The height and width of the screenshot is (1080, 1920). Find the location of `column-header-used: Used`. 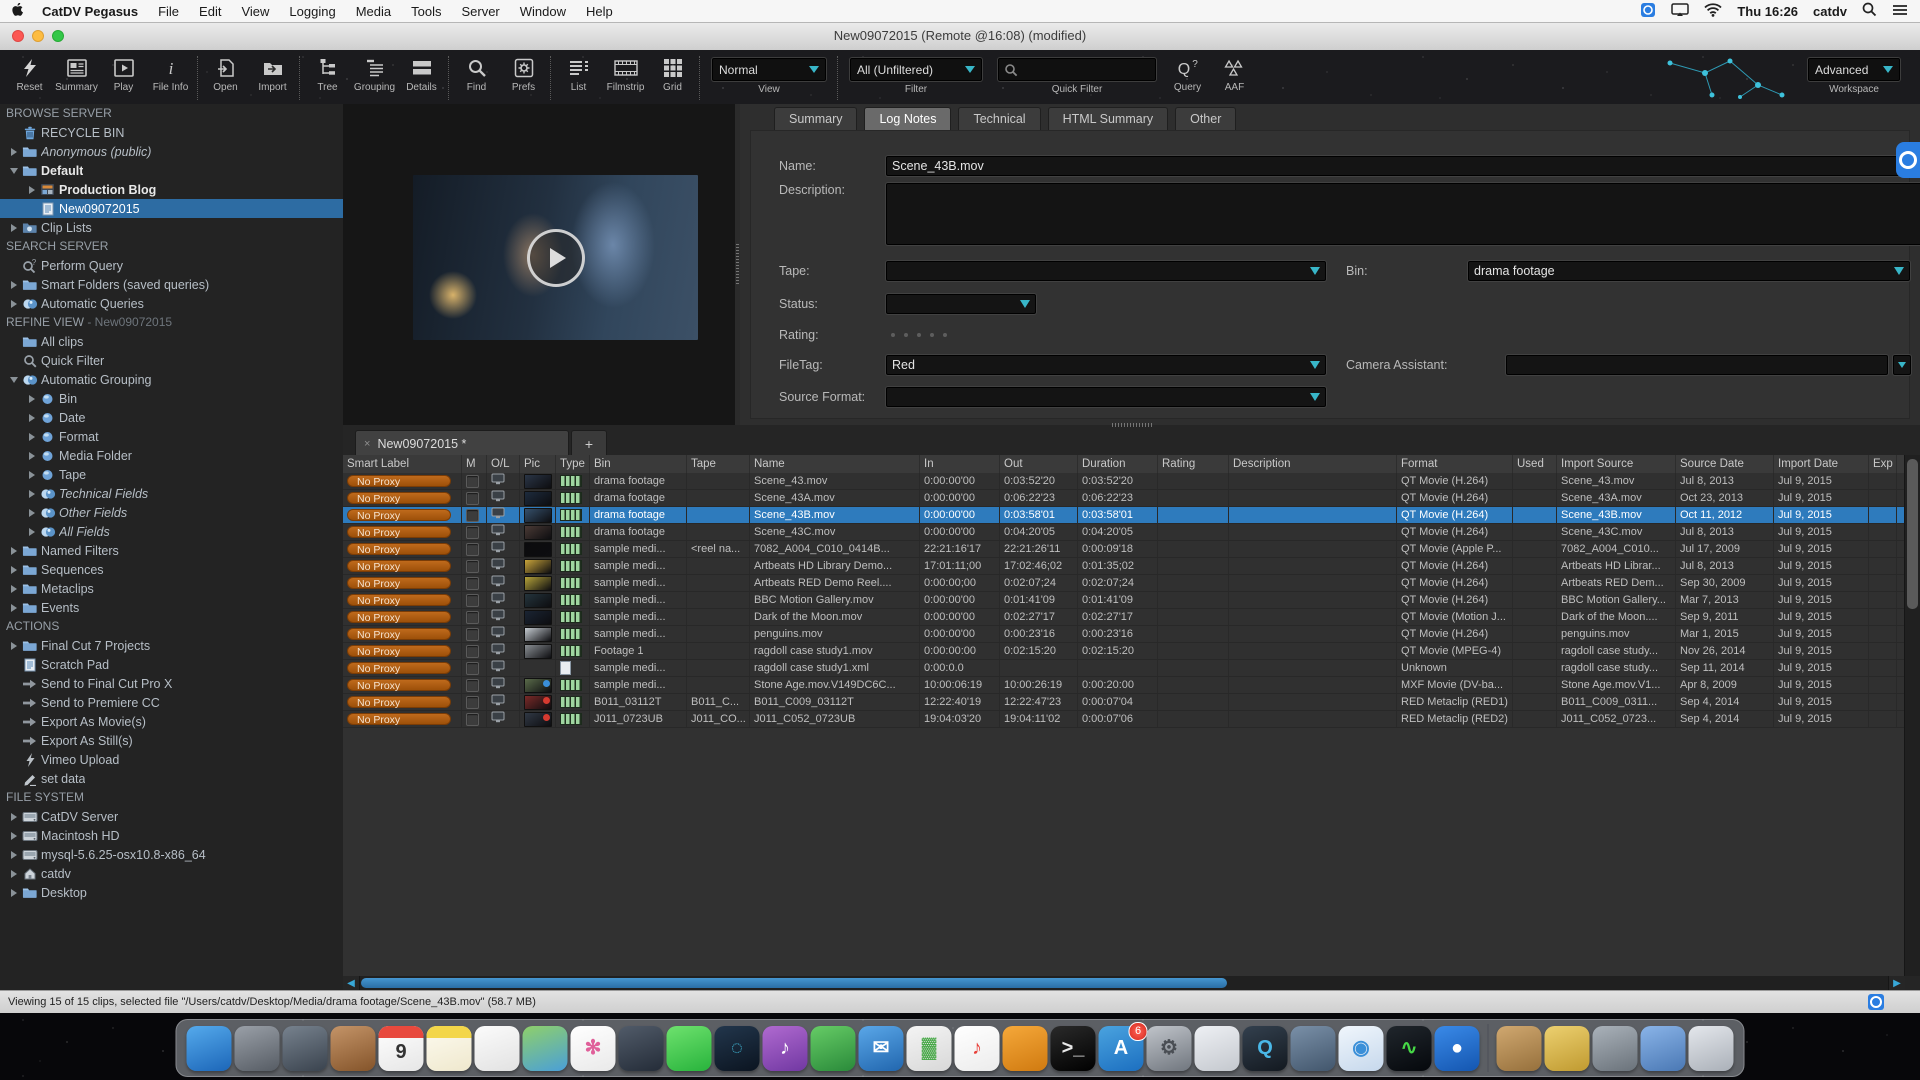

column-header-used: Used is located at coordinates (1535, 464).